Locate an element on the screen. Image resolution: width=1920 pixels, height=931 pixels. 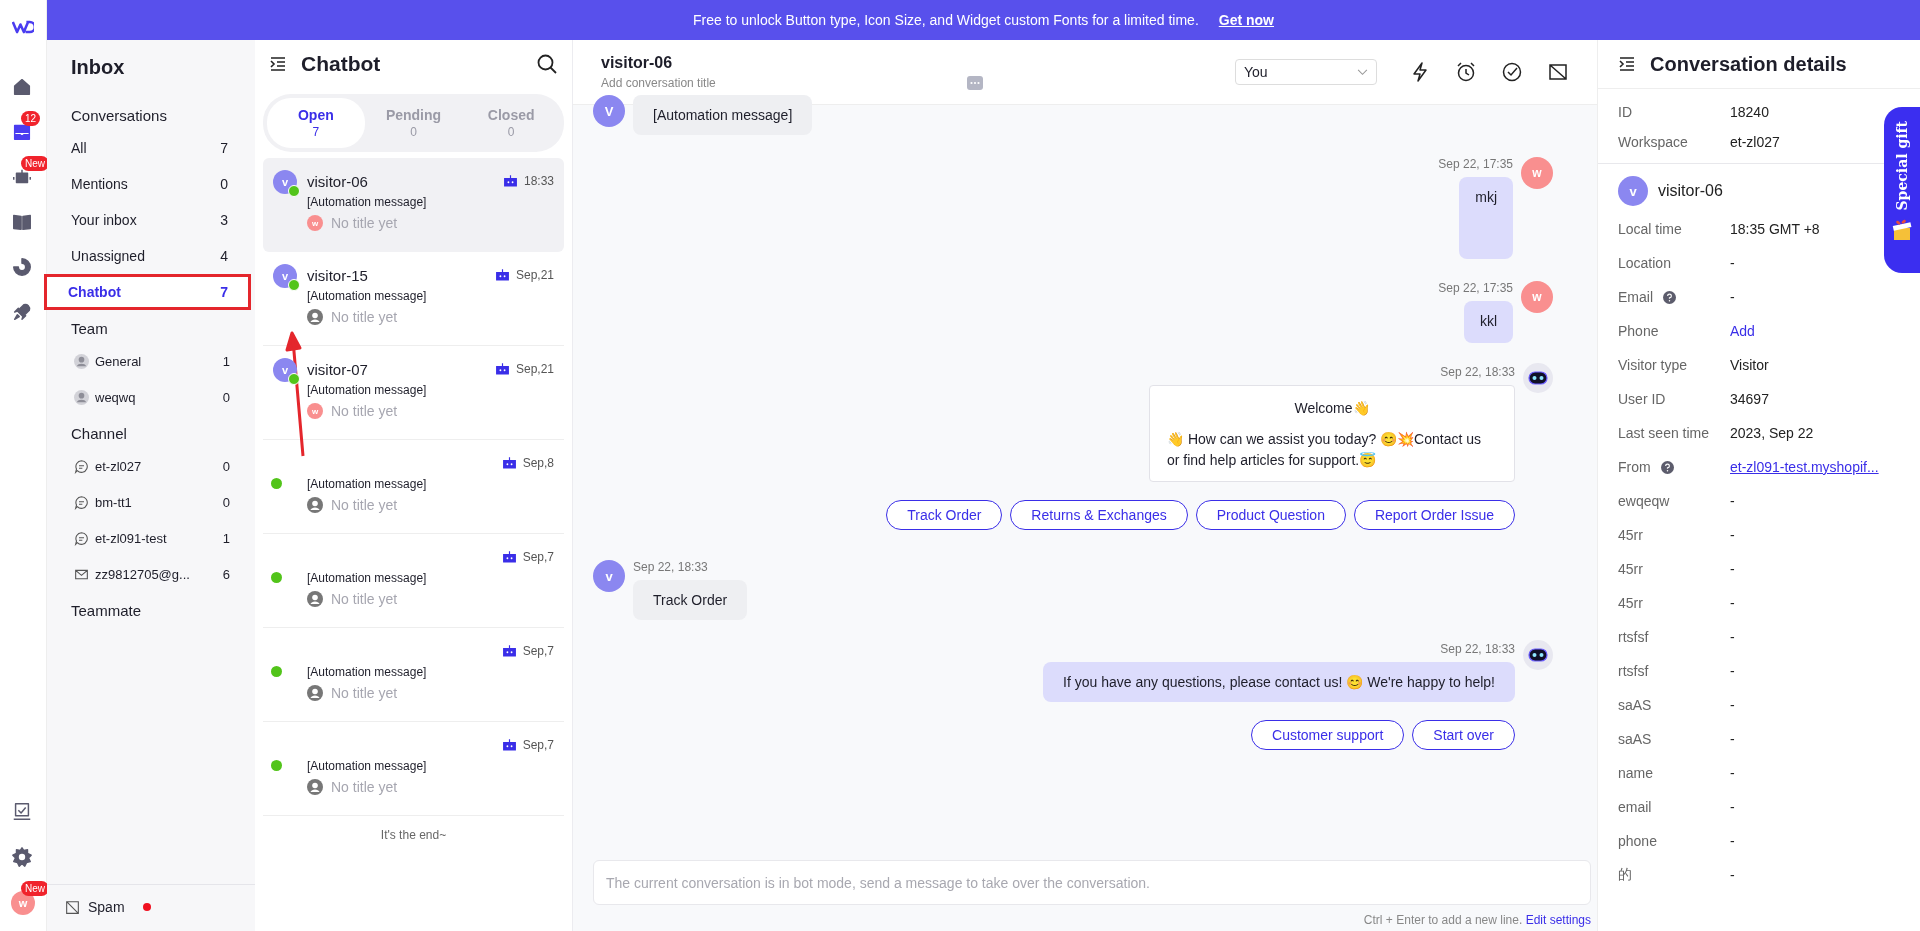
search-icon is located at coordinates (547, 64).